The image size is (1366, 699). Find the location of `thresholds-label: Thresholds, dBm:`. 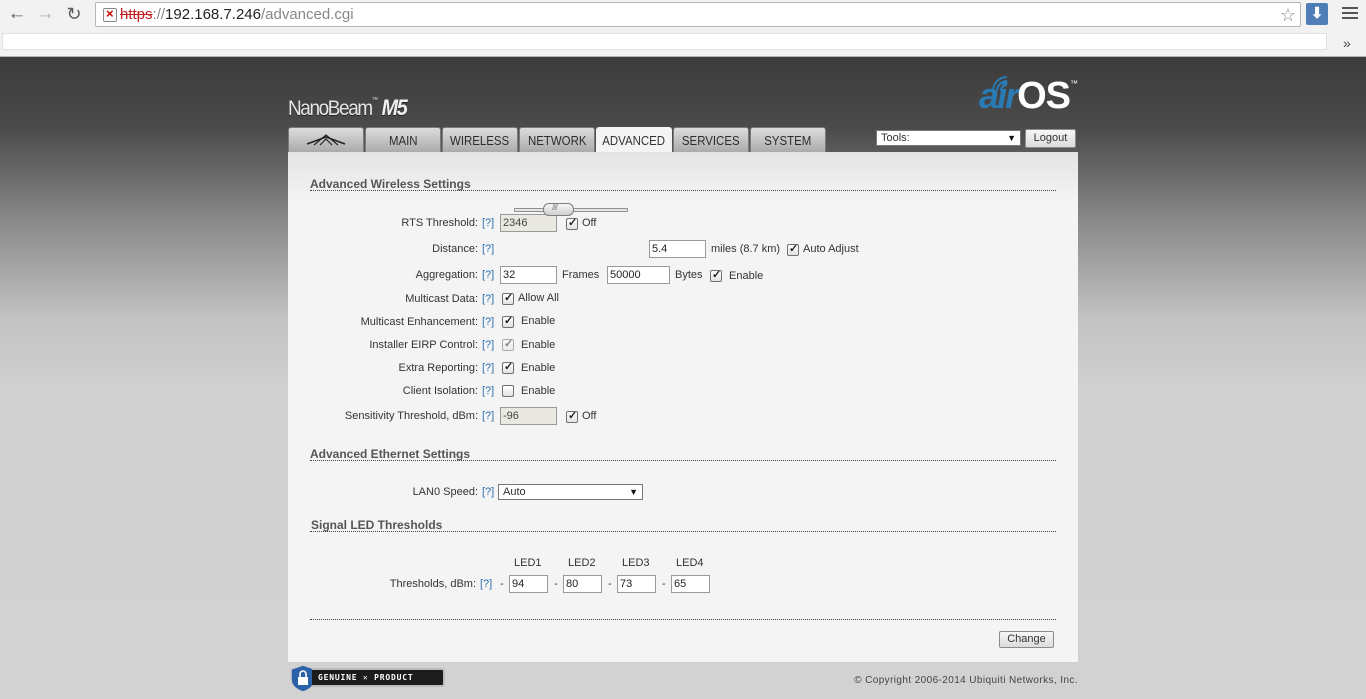

thresholds-label: Thresholds, dBm: is located at coordinates (432, 584).